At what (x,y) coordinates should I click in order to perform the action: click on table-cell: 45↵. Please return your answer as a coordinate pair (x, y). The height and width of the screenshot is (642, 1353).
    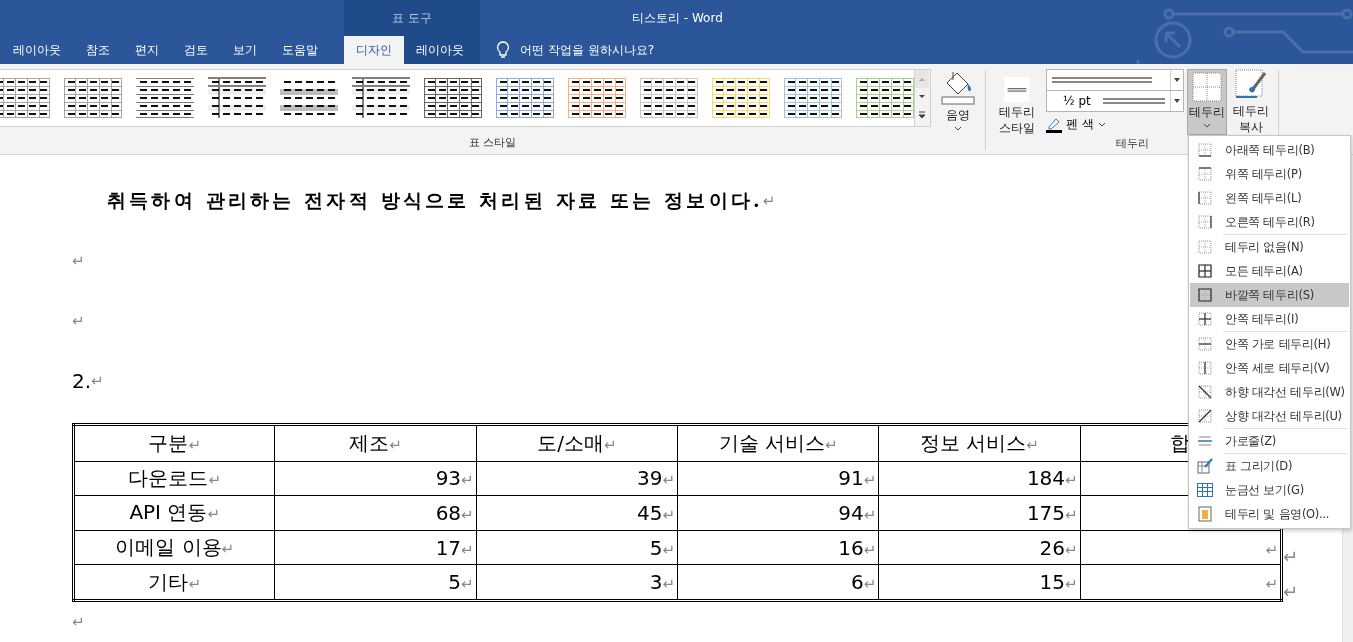
    Looking at the image, I should click on (577, 513).